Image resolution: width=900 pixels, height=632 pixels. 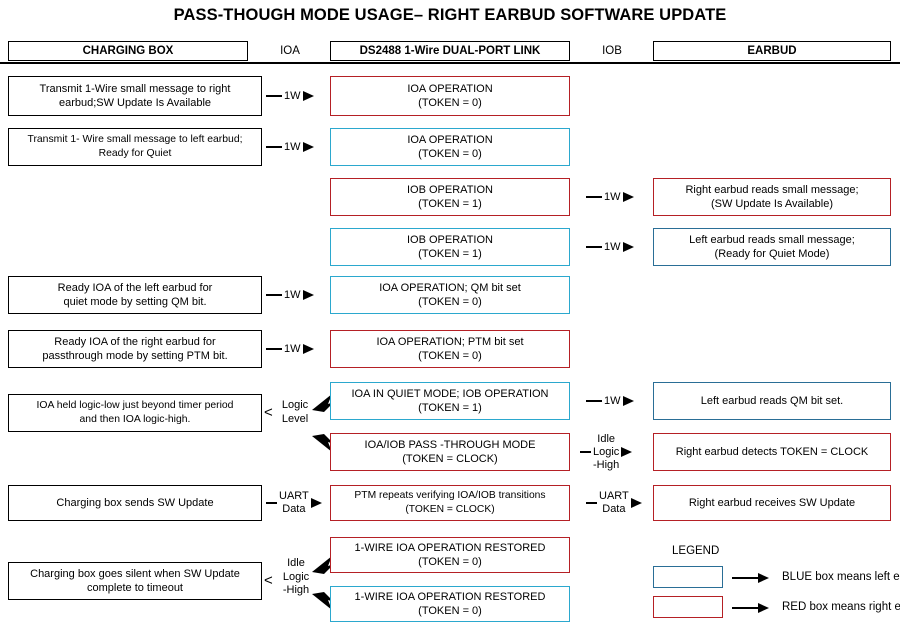 I want to click on box-line-2: passthrough mode by setting PTM bit., so click(x=135, y=356).